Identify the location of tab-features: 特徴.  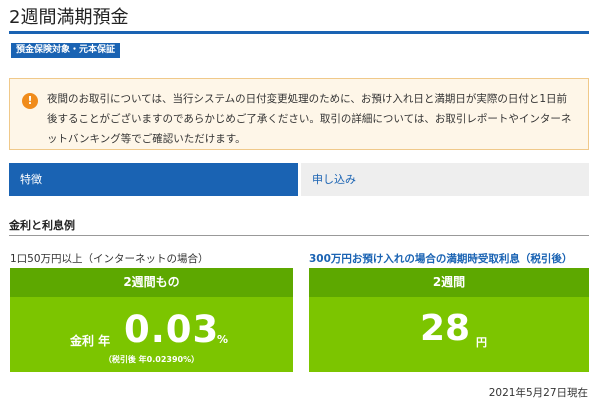
(153, 179).